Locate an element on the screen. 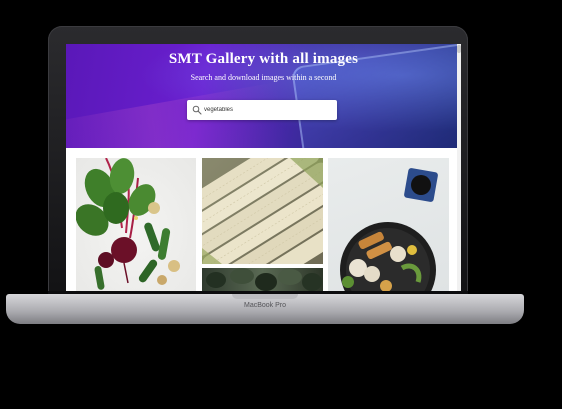 This screenshot has width=562, height=409. gallery-image-greens is located at coordinates (262, 279).